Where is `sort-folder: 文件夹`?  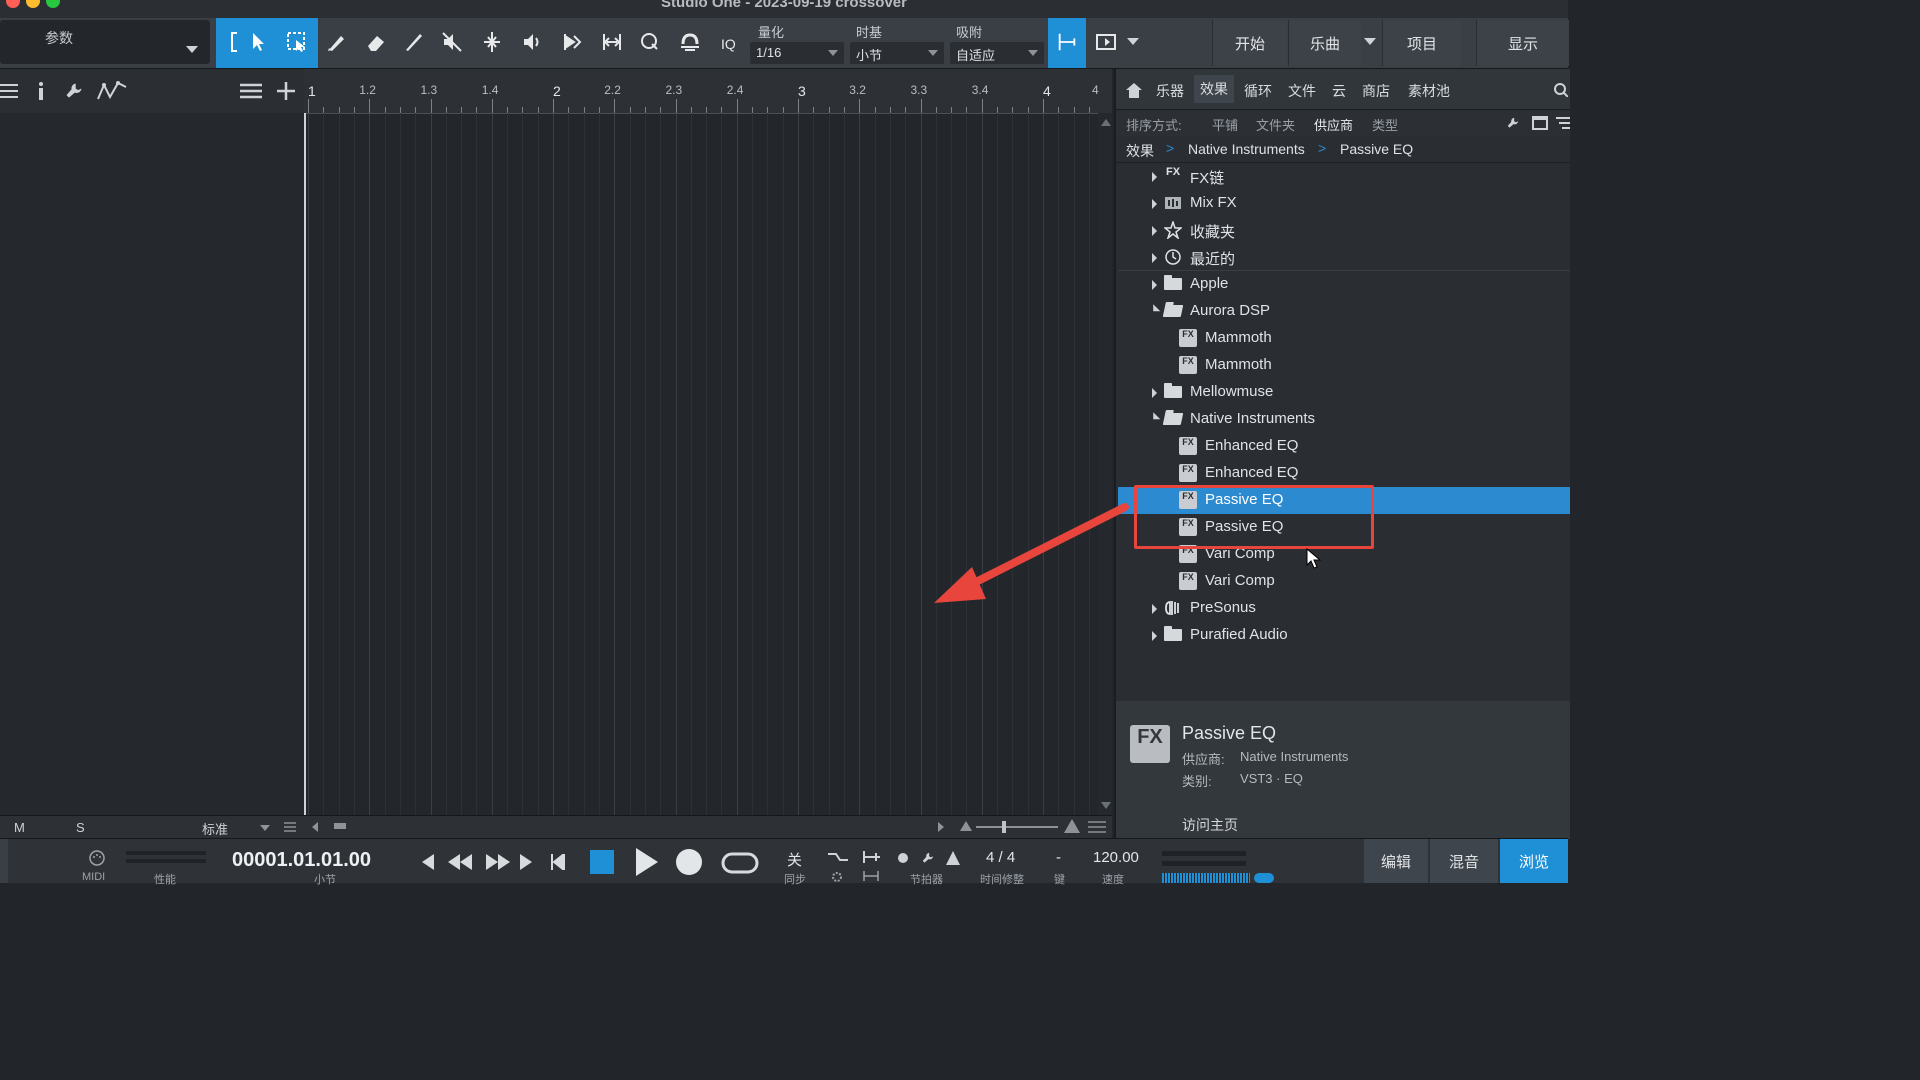 sort-folder: 文件夹 is located at coordinates (1275, 124).